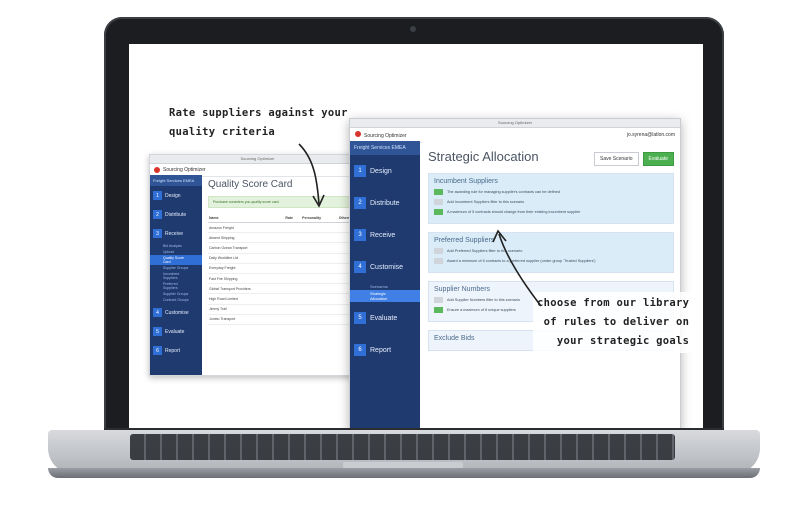  I want to click on annotation-arrows, so click(420, 225).